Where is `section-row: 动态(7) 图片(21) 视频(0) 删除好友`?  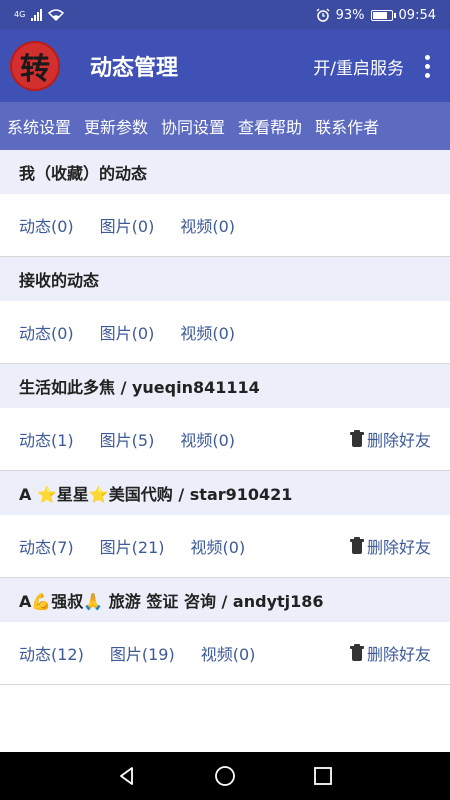
section-row: 动态(7) 图片(21) 视频(0) 删除好友 is located at coordinates (225, 546).